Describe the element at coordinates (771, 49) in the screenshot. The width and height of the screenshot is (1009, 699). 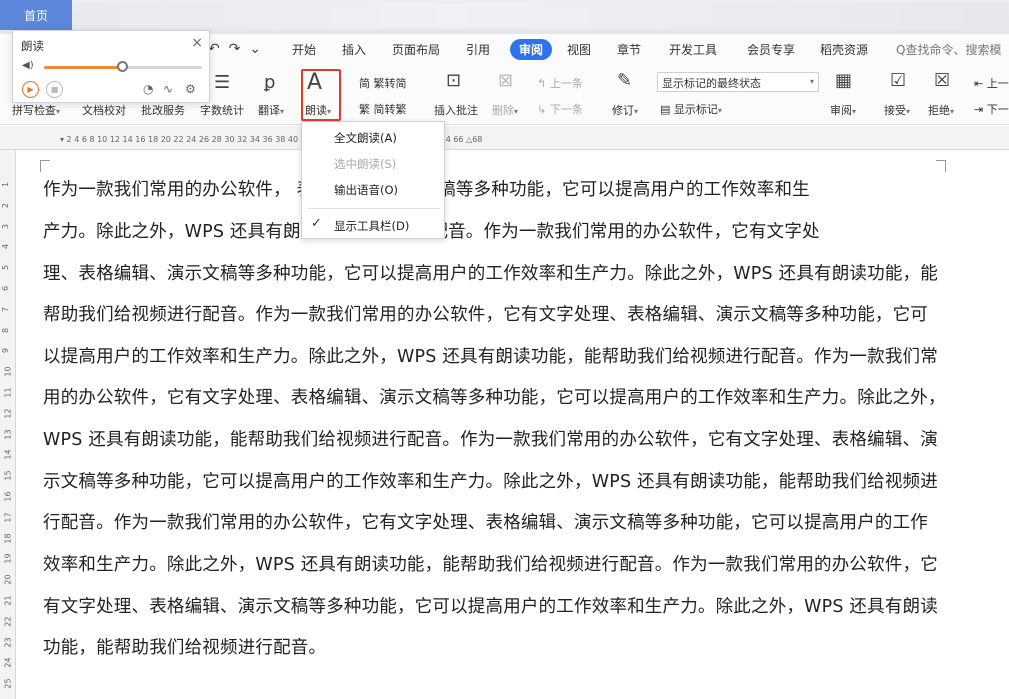
I see `tab-member: 会员专享` at that location.